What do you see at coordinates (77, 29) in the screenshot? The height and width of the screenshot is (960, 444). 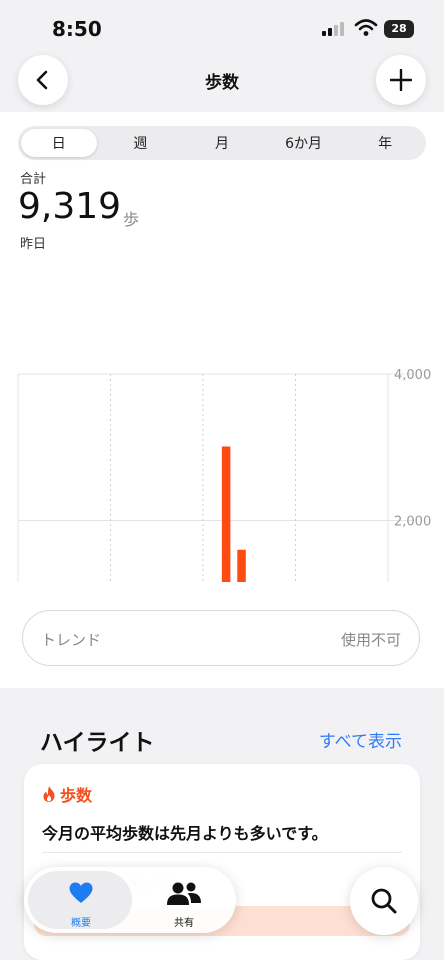 I see `status-time: 8:50` at bounding box center [77, 29].